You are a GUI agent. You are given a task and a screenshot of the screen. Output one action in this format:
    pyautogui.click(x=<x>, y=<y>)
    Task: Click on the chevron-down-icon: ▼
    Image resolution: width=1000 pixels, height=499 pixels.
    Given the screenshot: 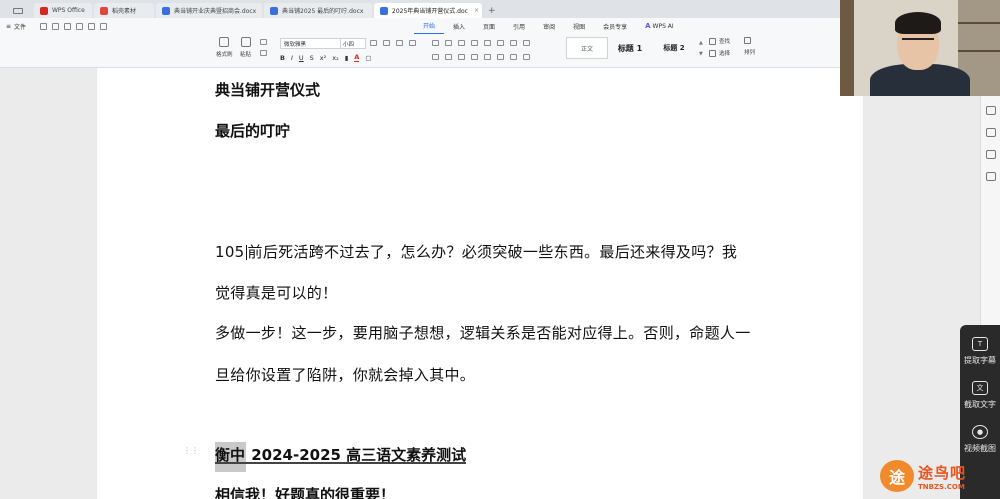 What is the action you would take?
    pyautogui.click(x=701, y=54)
    